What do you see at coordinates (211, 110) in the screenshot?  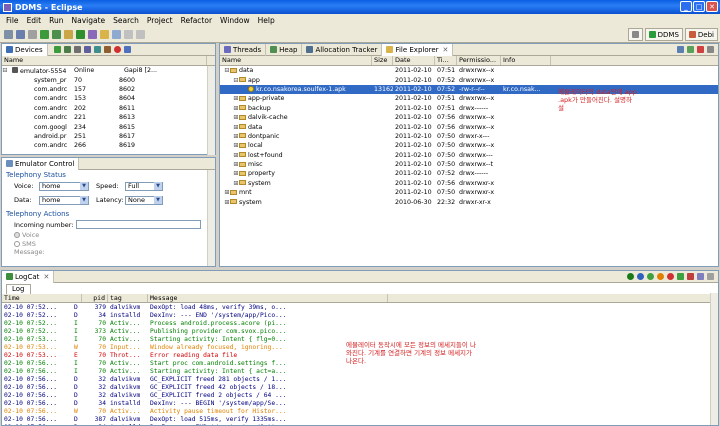 I see `devices-scrollbar` at bounding box center [211, 110].